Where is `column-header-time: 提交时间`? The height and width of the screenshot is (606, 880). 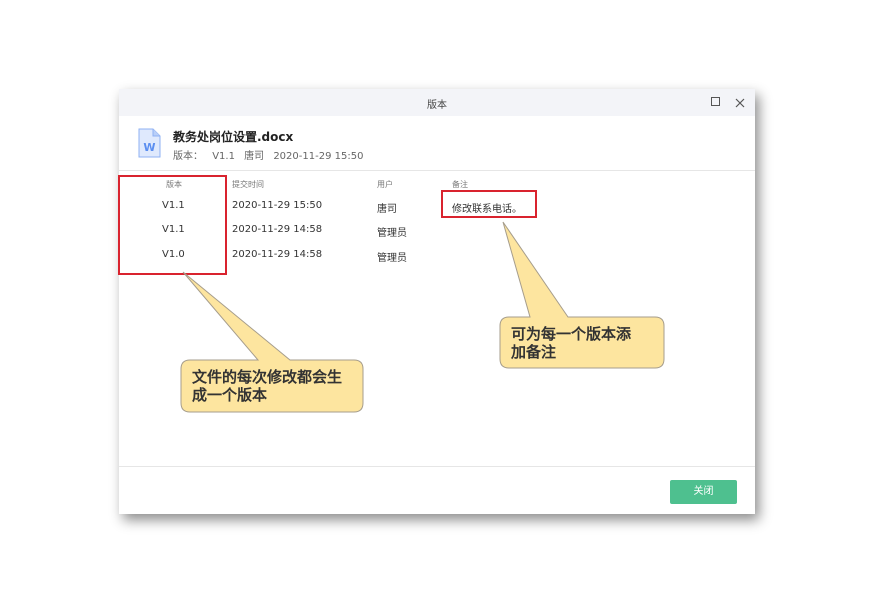 column-header-time: 提交时间 is located at coordinates (248, 184).